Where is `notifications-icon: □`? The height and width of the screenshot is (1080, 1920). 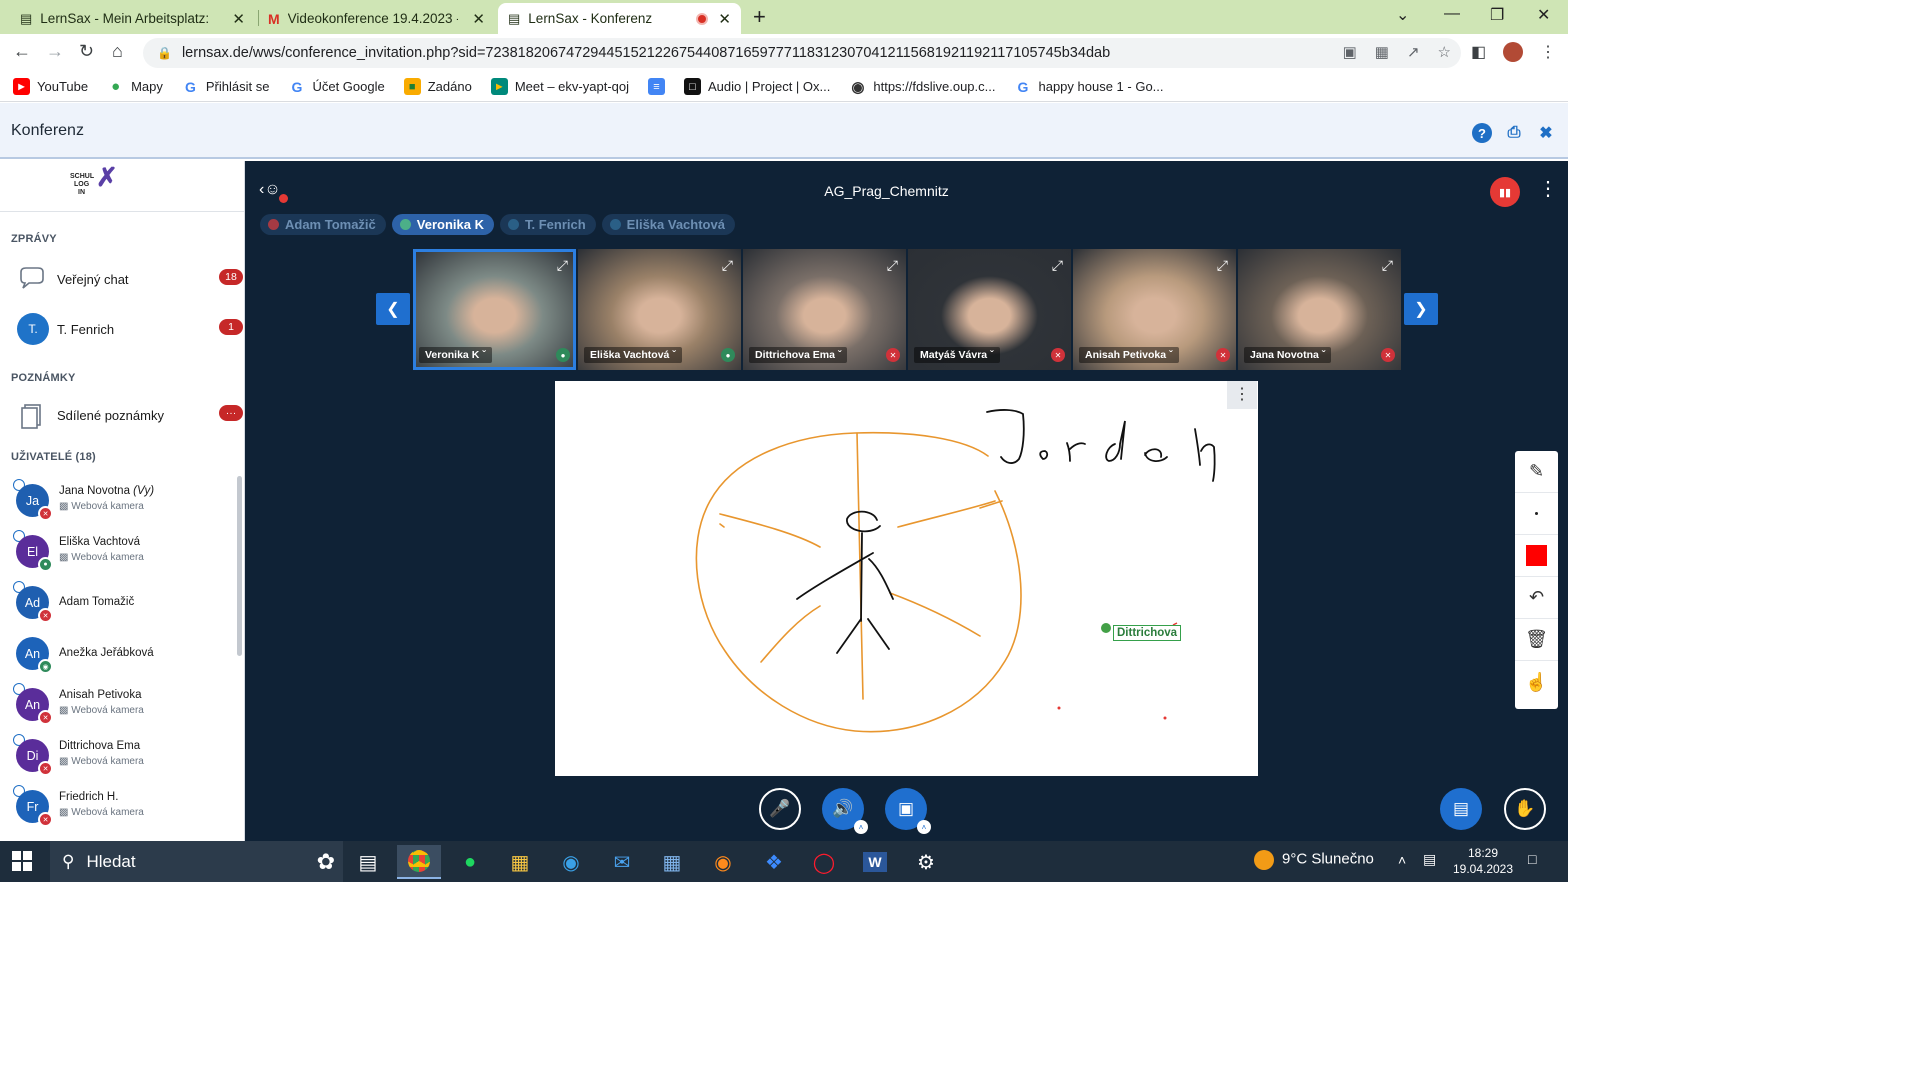 notifications-icon: □ is located at coordinates (1532, 859).